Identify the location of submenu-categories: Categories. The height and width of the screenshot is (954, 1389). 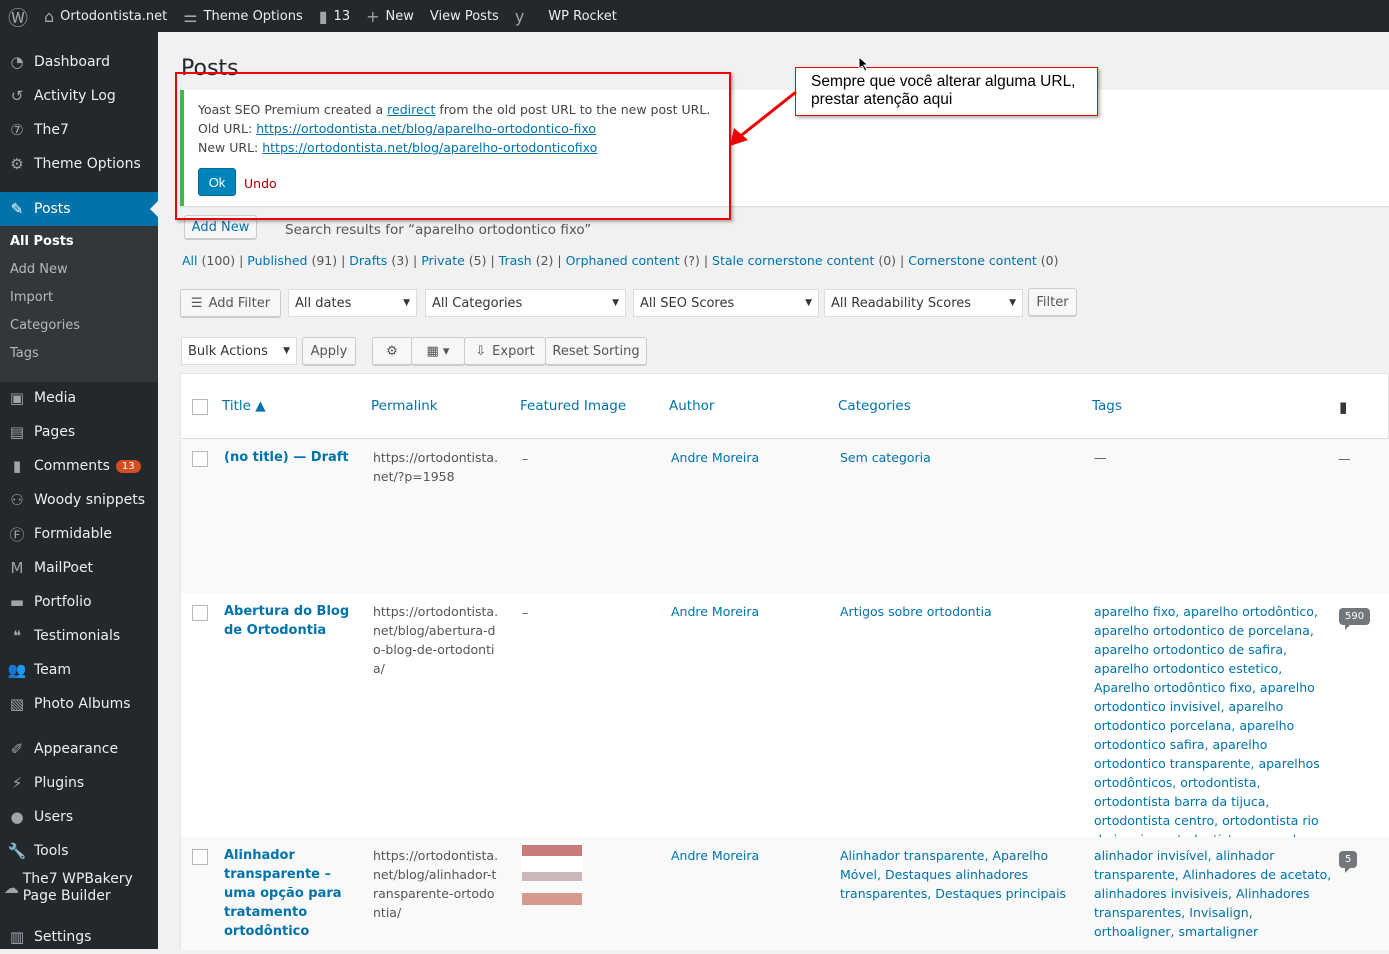
(45, 325).